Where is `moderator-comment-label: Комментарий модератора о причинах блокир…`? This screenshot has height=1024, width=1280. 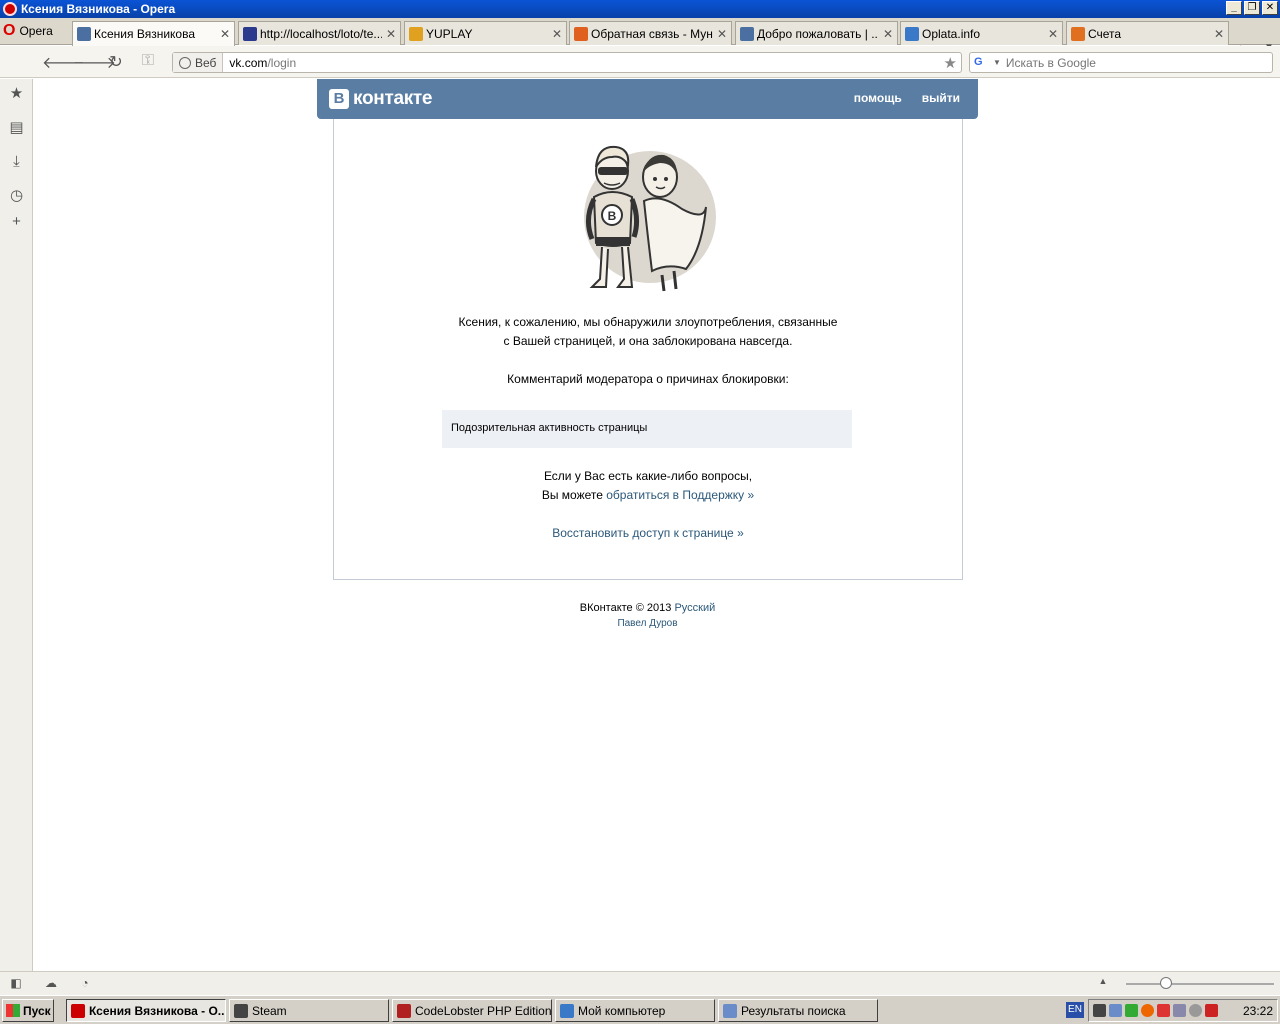 moderator-comment-label: Комментарий модератора о причинах блокир… is located at coordinates (648, 379).